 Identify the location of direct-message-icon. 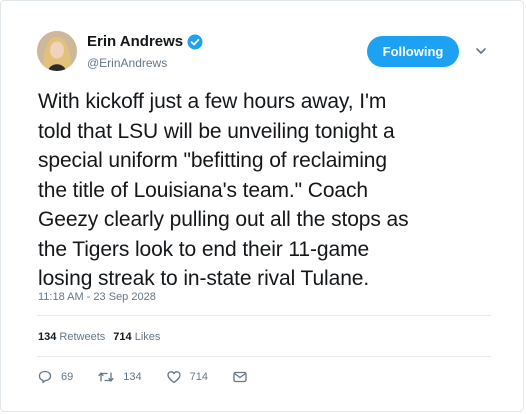
(240, 377).